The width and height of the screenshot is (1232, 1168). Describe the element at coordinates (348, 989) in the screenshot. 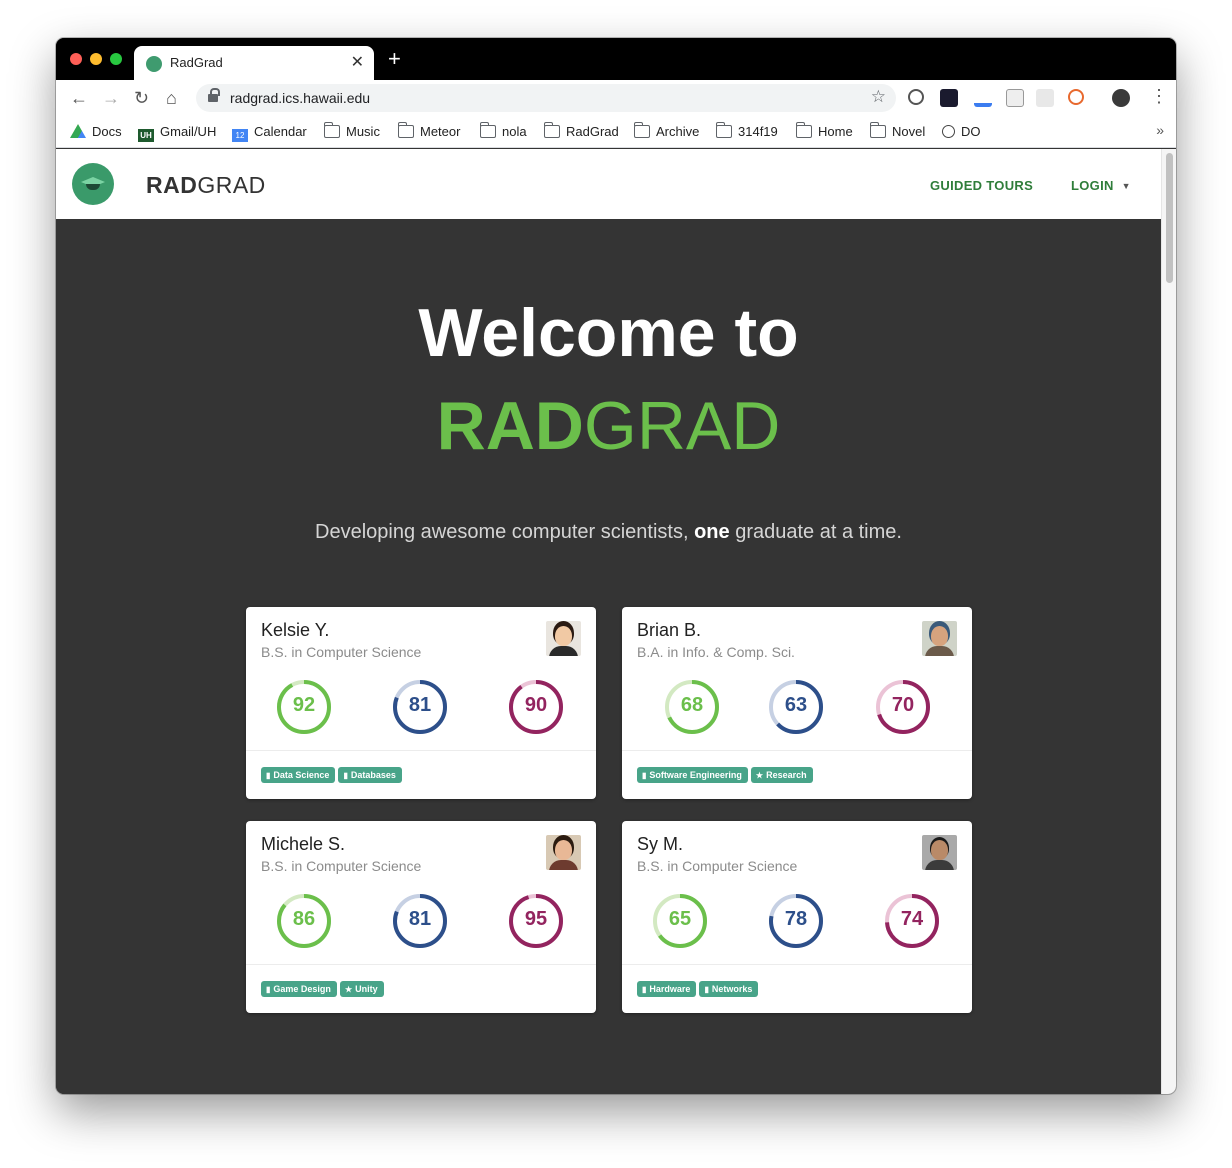

I see `star-icon: ★` at that location.